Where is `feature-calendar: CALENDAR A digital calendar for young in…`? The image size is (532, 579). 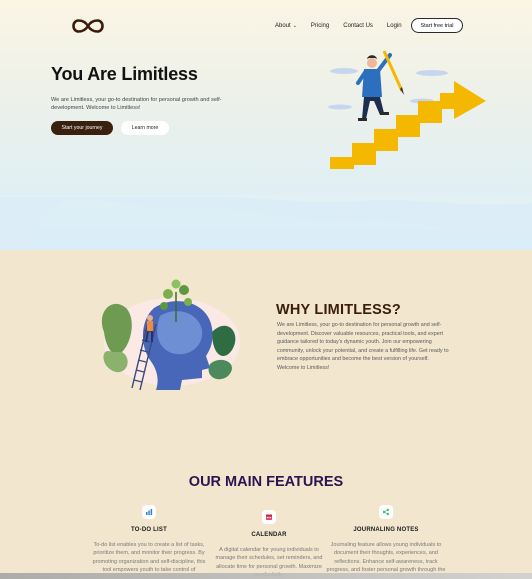
feature-calendar: CALENDAR A digital calendar for young in… is located at coordinates (269, 544).